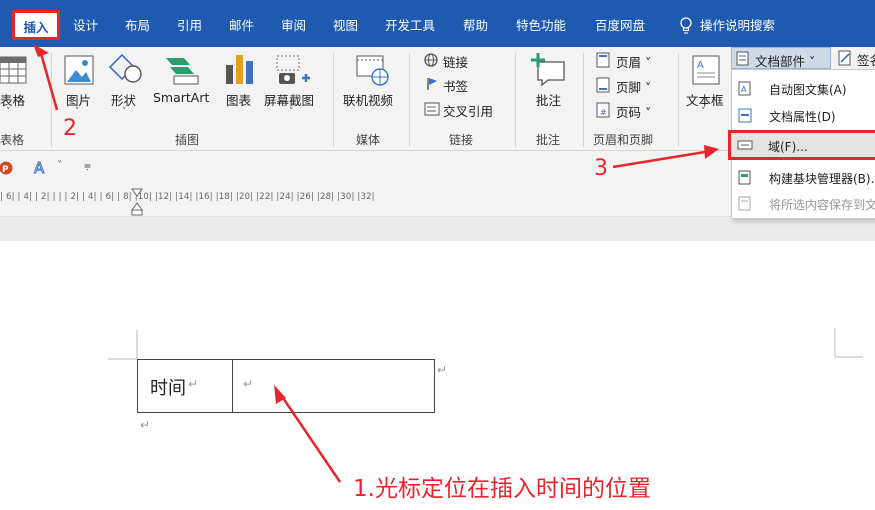  What do you see at coordinates (70, 128) in the screenshot?
I see `step-2-label: 2` at bounding box center [70, 128].